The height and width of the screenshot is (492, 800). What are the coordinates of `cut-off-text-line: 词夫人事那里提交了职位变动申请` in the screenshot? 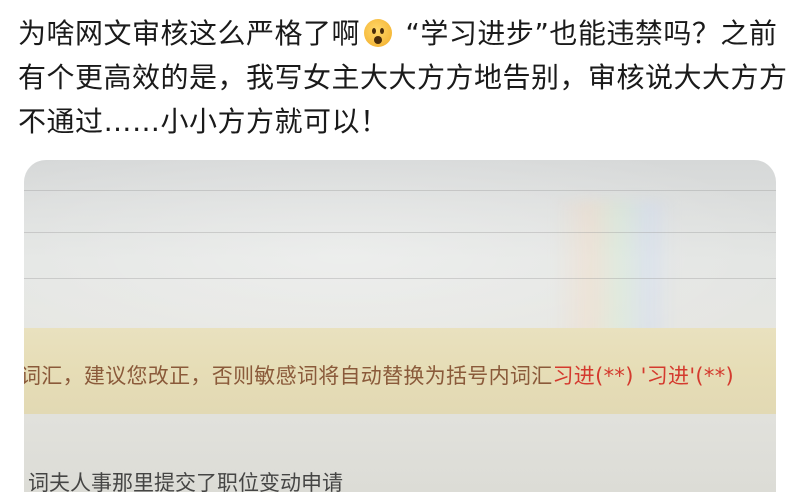 It's located at (185, 481).